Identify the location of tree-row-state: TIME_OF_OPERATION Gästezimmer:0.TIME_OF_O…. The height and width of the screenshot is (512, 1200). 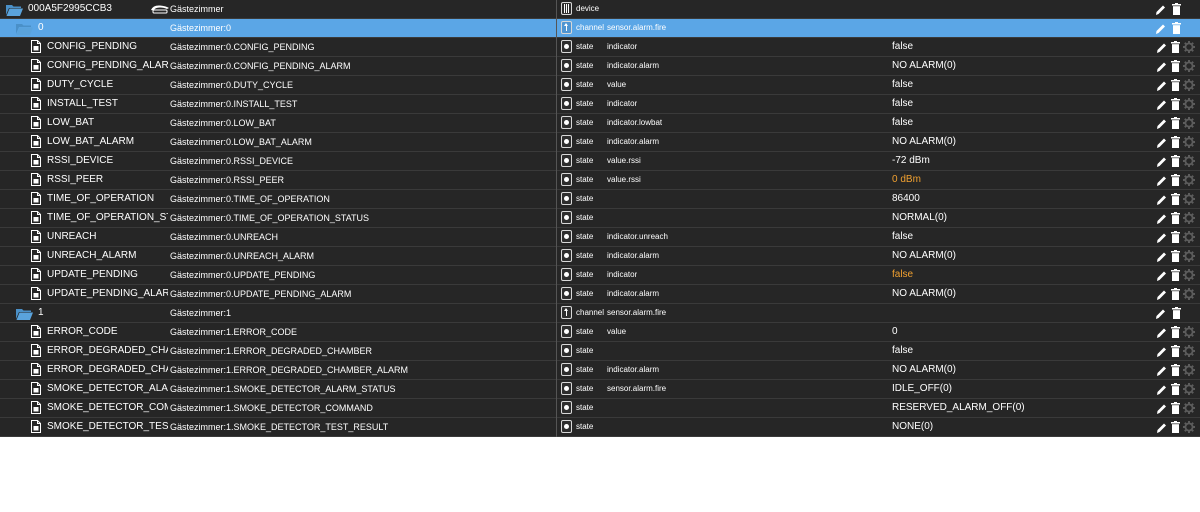
(600, 199).